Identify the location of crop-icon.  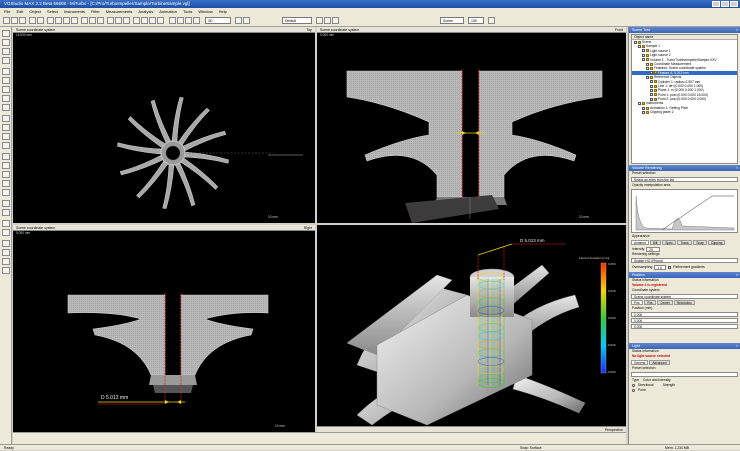
(6, 232).